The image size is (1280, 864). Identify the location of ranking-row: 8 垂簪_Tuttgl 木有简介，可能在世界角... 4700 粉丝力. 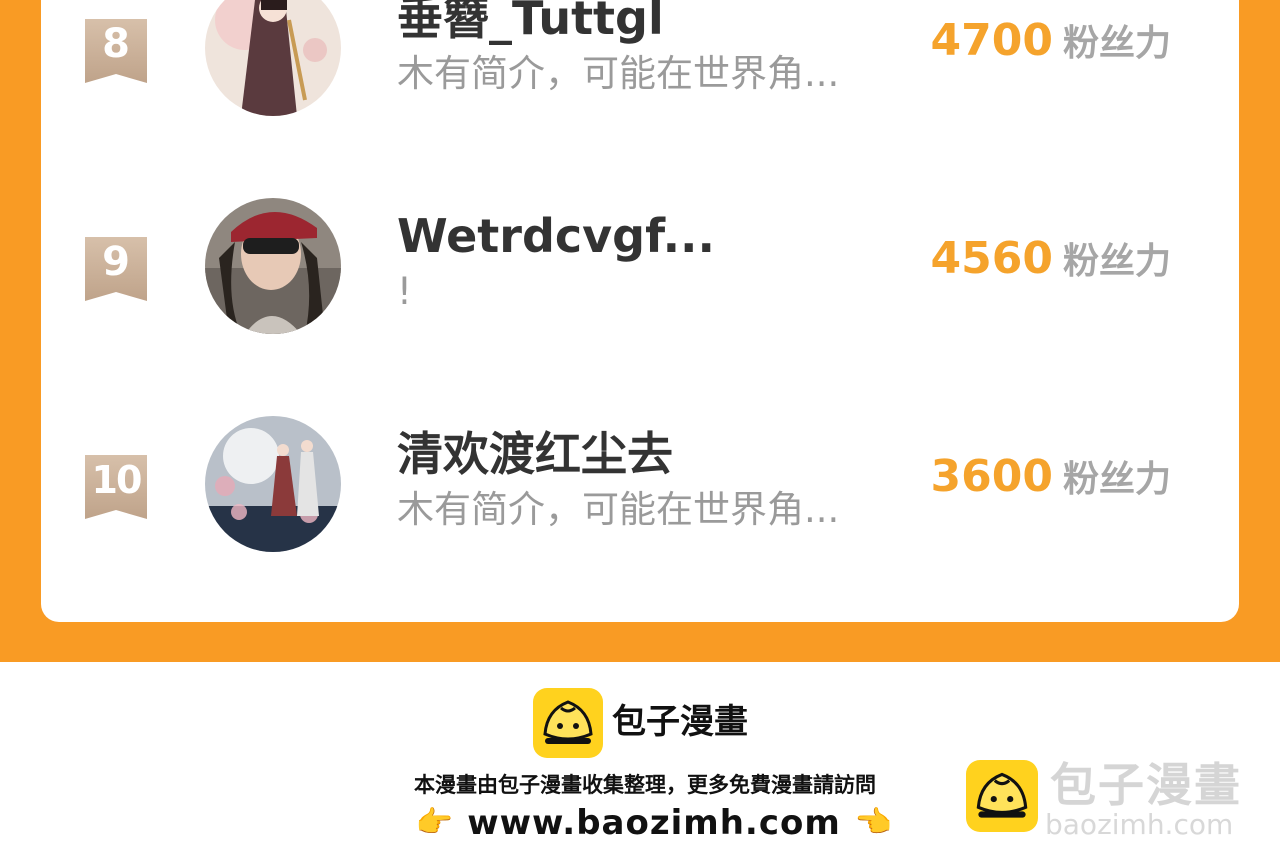
(640, 62).